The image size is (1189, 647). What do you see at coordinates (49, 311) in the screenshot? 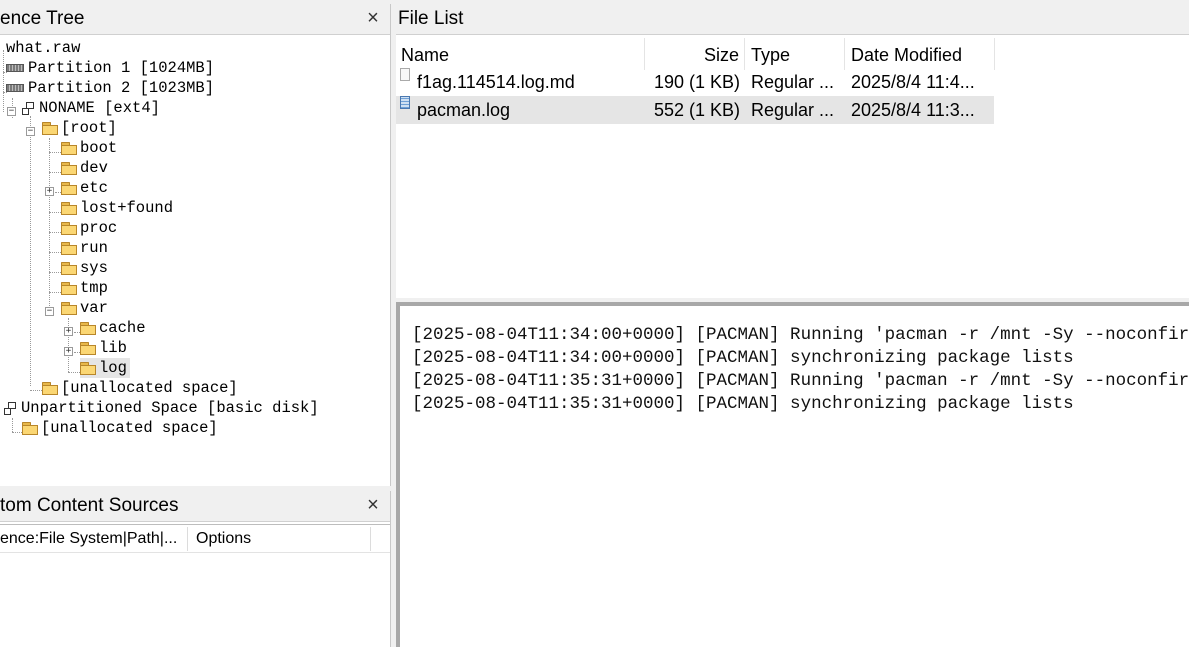
I see `var-expander-icon: −` at bounding box center [49, 311].